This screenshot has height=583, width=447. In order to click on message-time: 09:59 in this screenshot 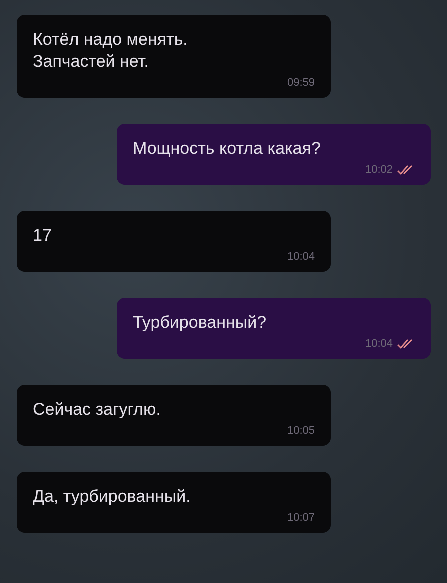, I will do `click(301, 83)`.